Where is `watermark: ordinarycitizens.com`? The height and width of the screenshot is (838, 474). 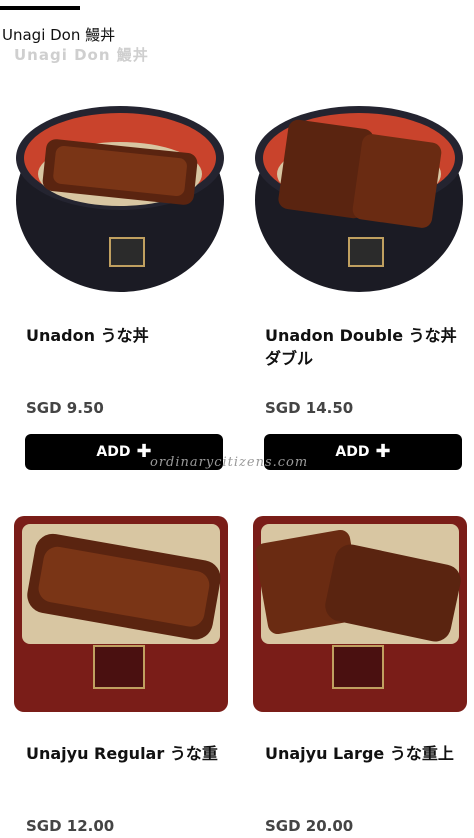
watermark: ordinarycitizens.com is located at coordinates (229, 462).